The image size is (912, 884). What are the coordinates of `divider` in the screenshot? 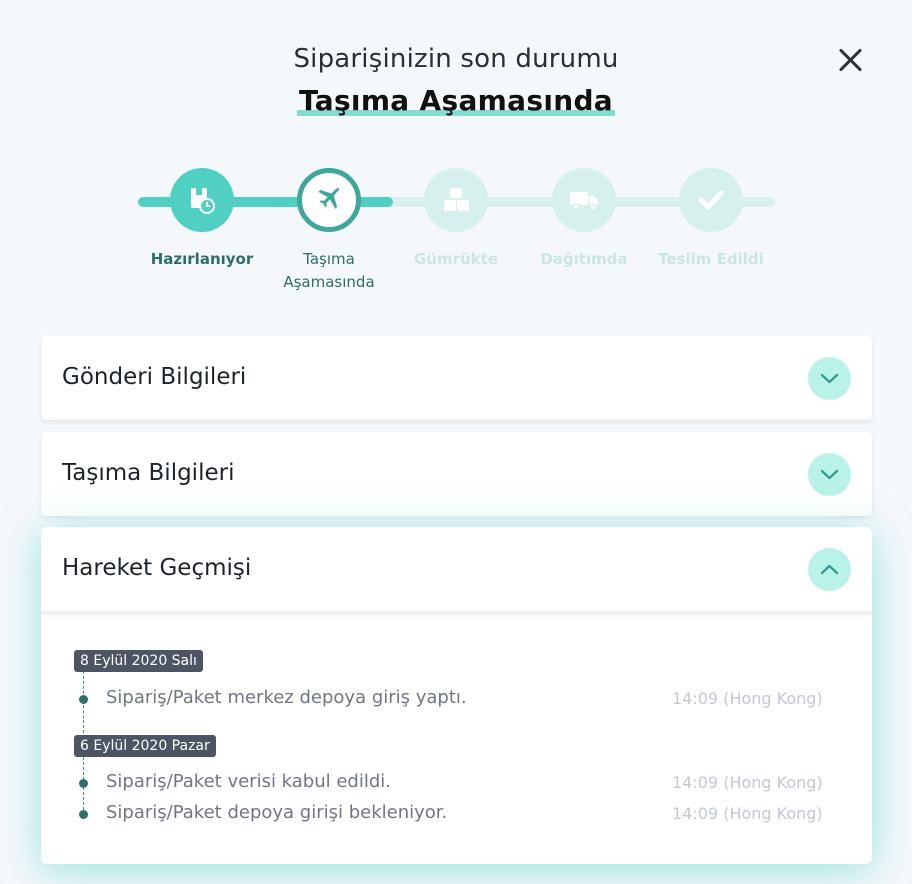 It's located at (456, 615).